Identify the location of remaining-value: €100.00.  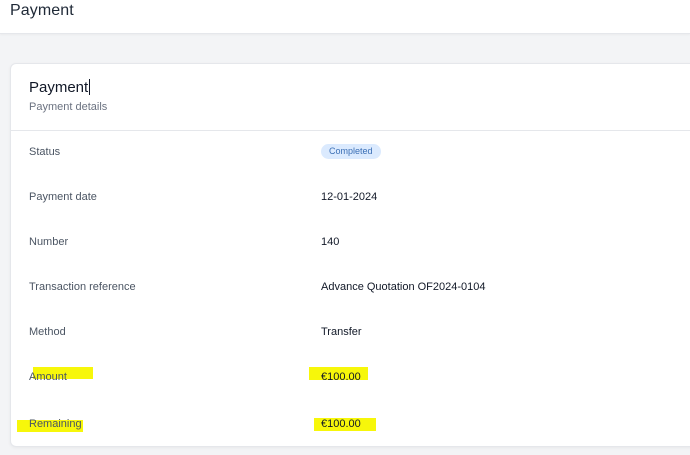
(341, 424).